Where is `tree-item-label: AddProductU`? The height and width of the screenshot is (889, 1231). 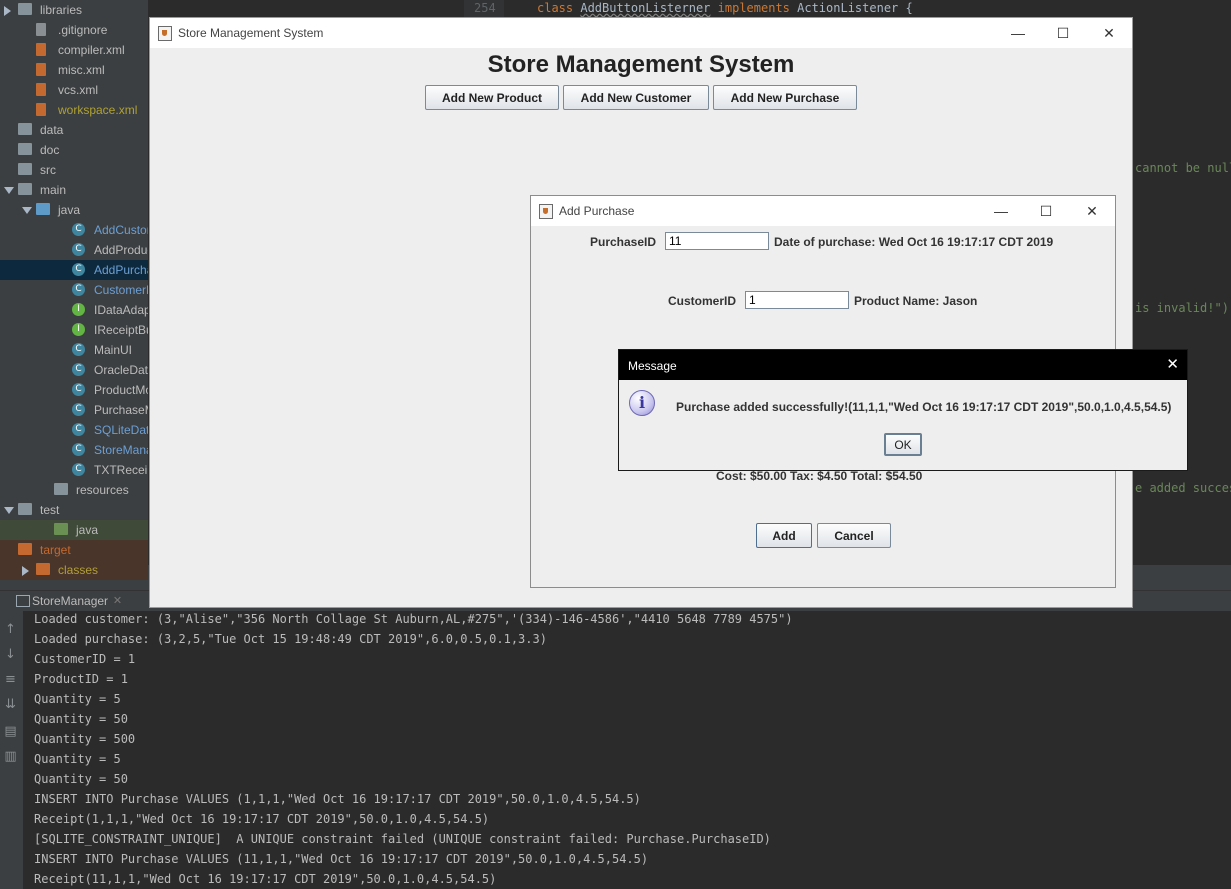
tree-item-label: AddProductU is located at coordinates (121, 250).